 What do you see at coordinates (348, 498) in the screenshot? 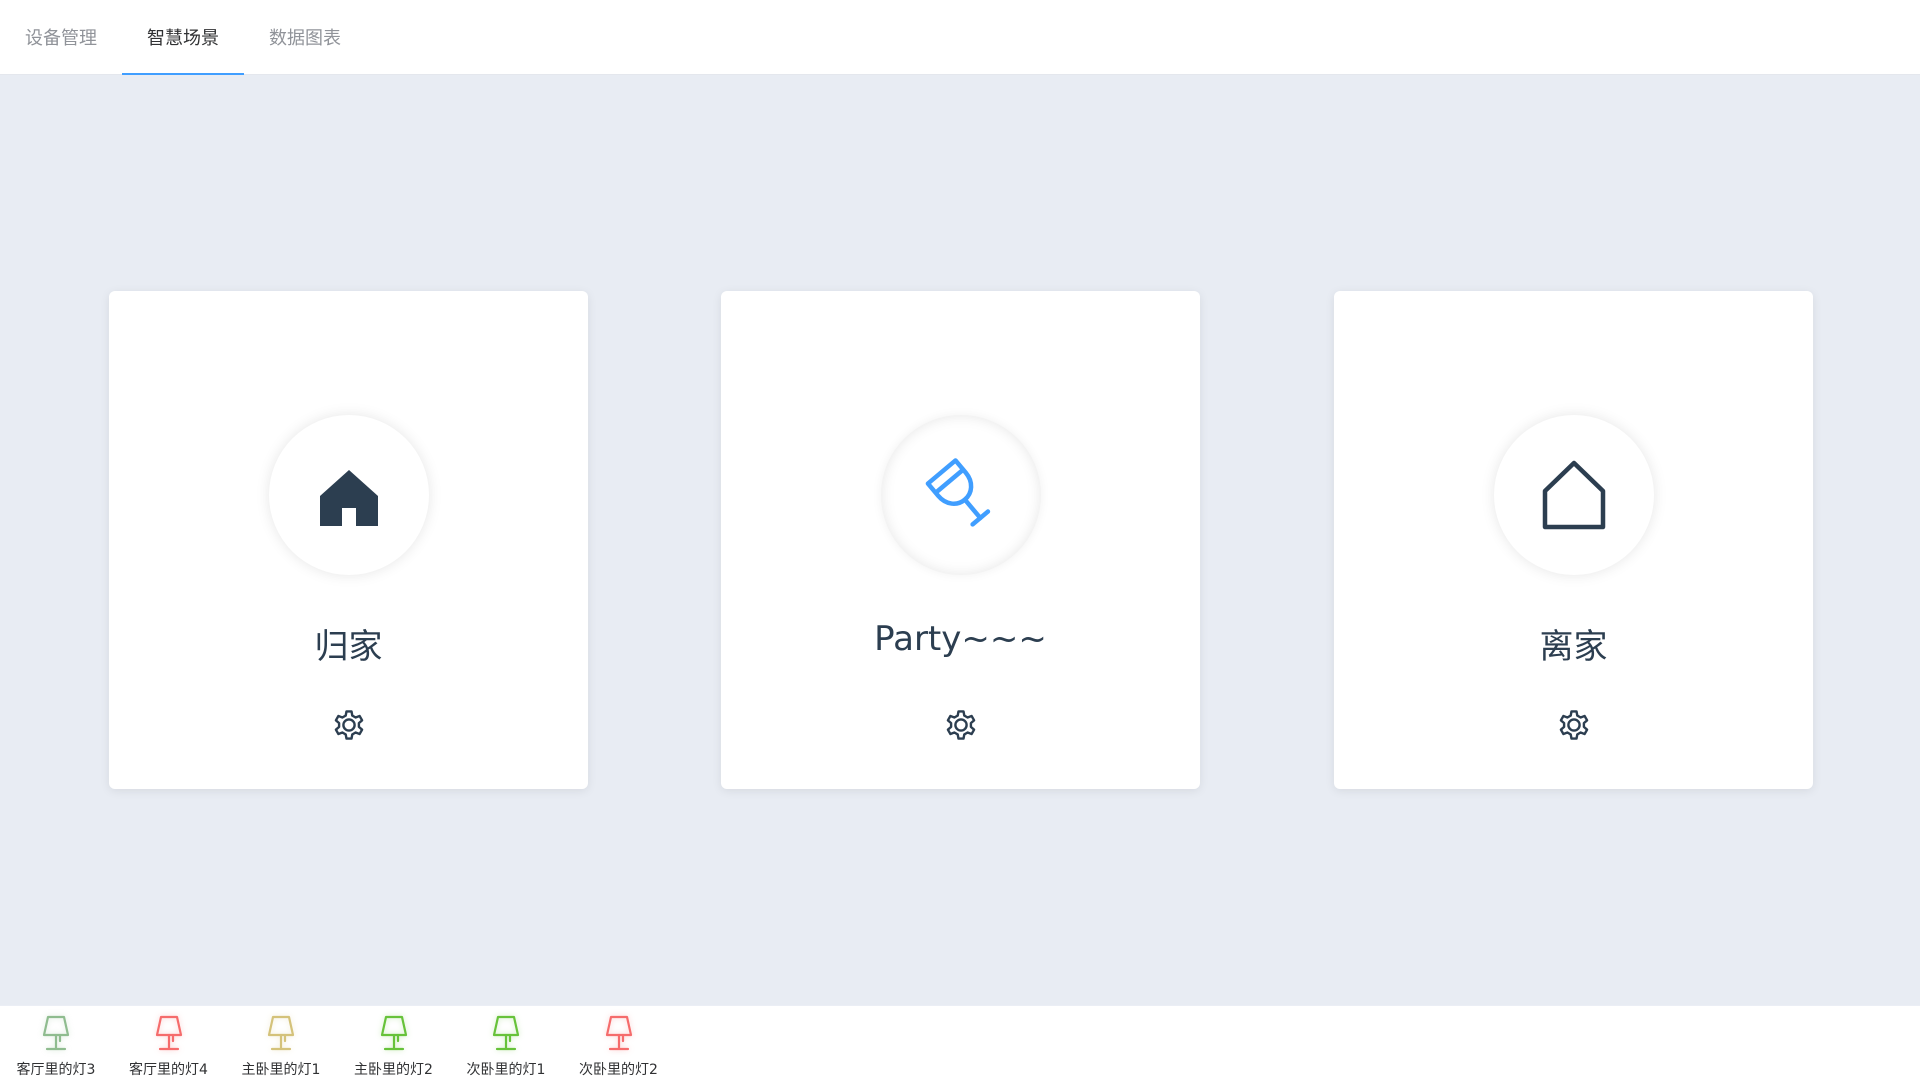
I see `home-filled-icon` at bounding box center [348, 498].